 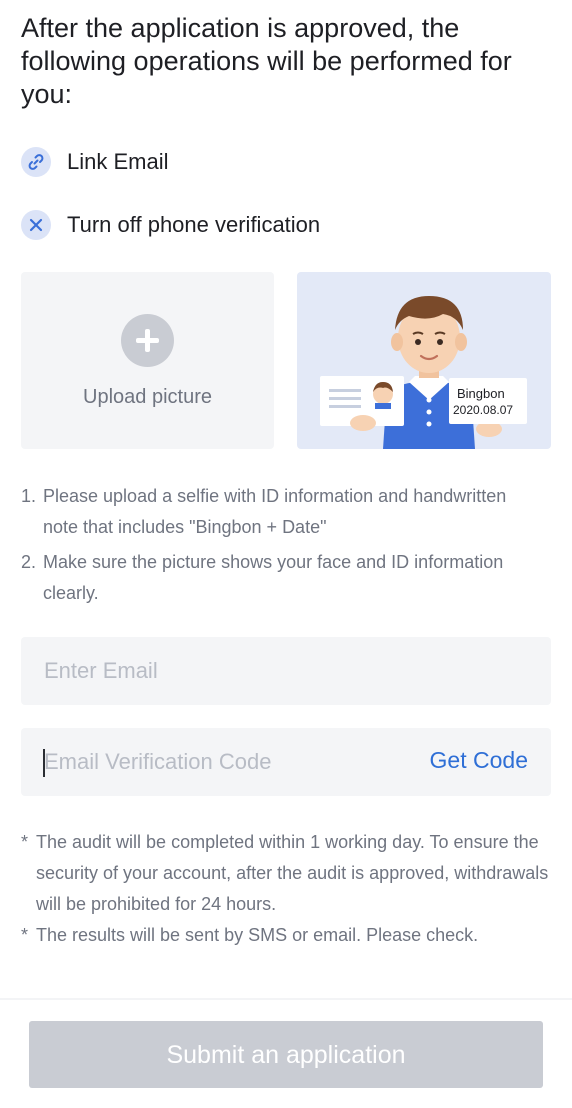 What do you see at coordinates (286, 762) in the screenshot?
I see `verification-code-field-container: Get Code` at bounding box center [286, 762].